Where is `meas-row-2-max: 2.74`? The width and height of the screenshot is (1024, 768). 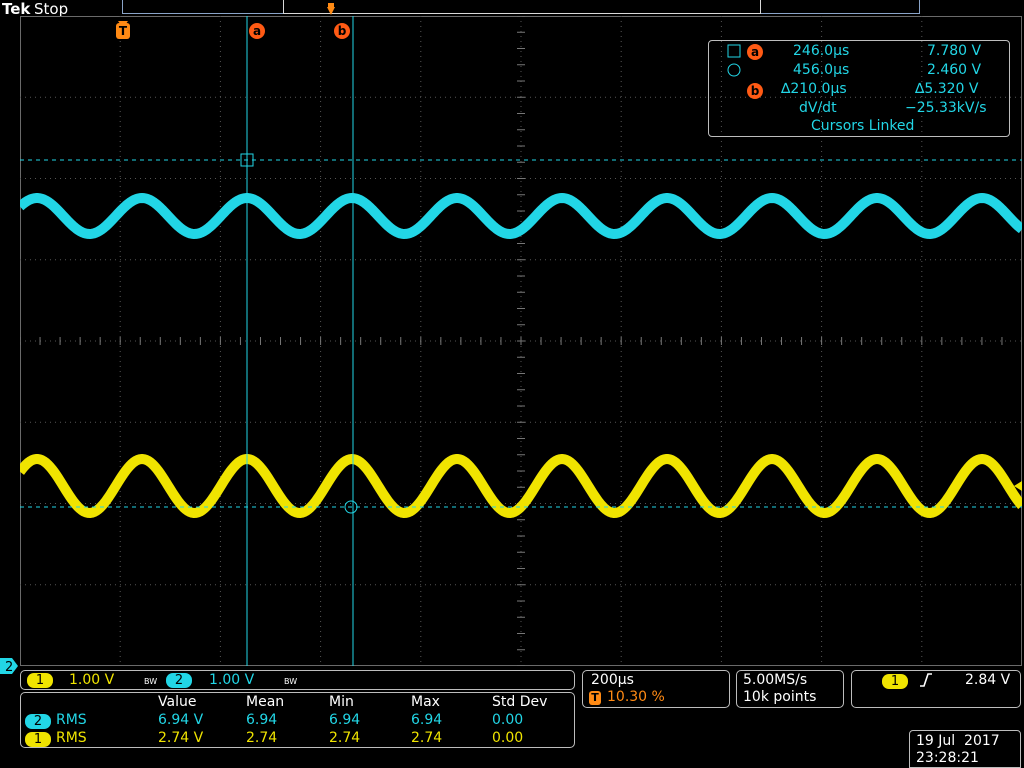
meas-row-2-max: 2.74 is located at coordinates (427, 738).